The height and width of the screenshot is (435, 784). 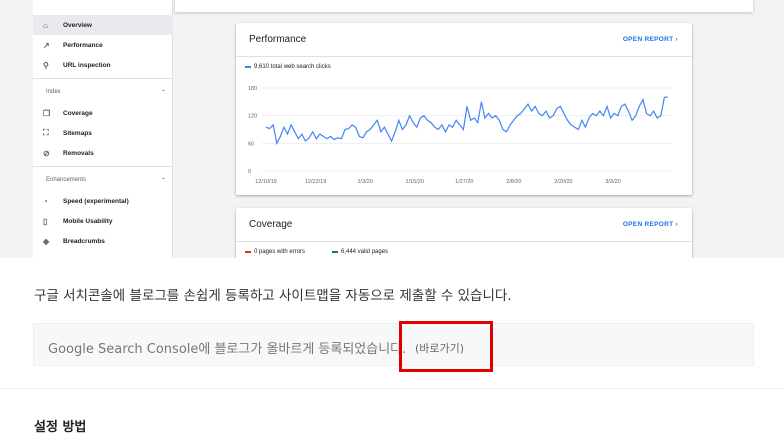 I want to click on y-tick-label: 180, so click(x=252, y=89).